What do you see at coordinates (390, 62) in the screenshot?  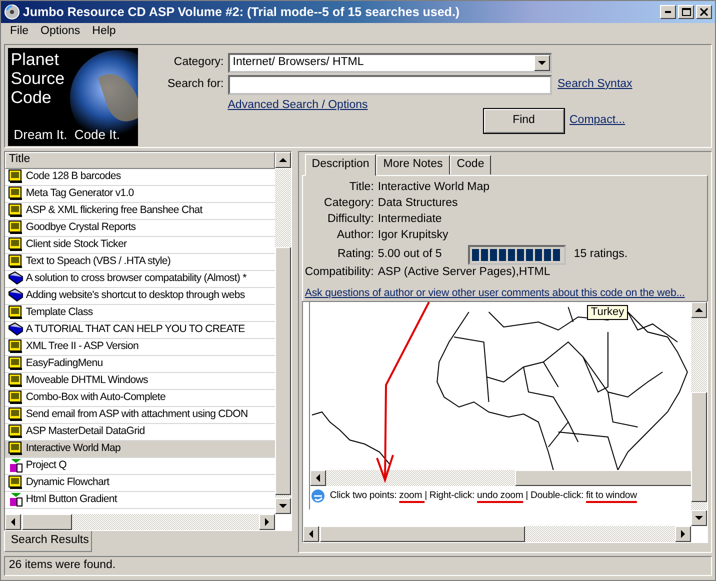 I see `category-dropdown: Internet/ Browsers/ HTML` at bounding box center [390, 62].